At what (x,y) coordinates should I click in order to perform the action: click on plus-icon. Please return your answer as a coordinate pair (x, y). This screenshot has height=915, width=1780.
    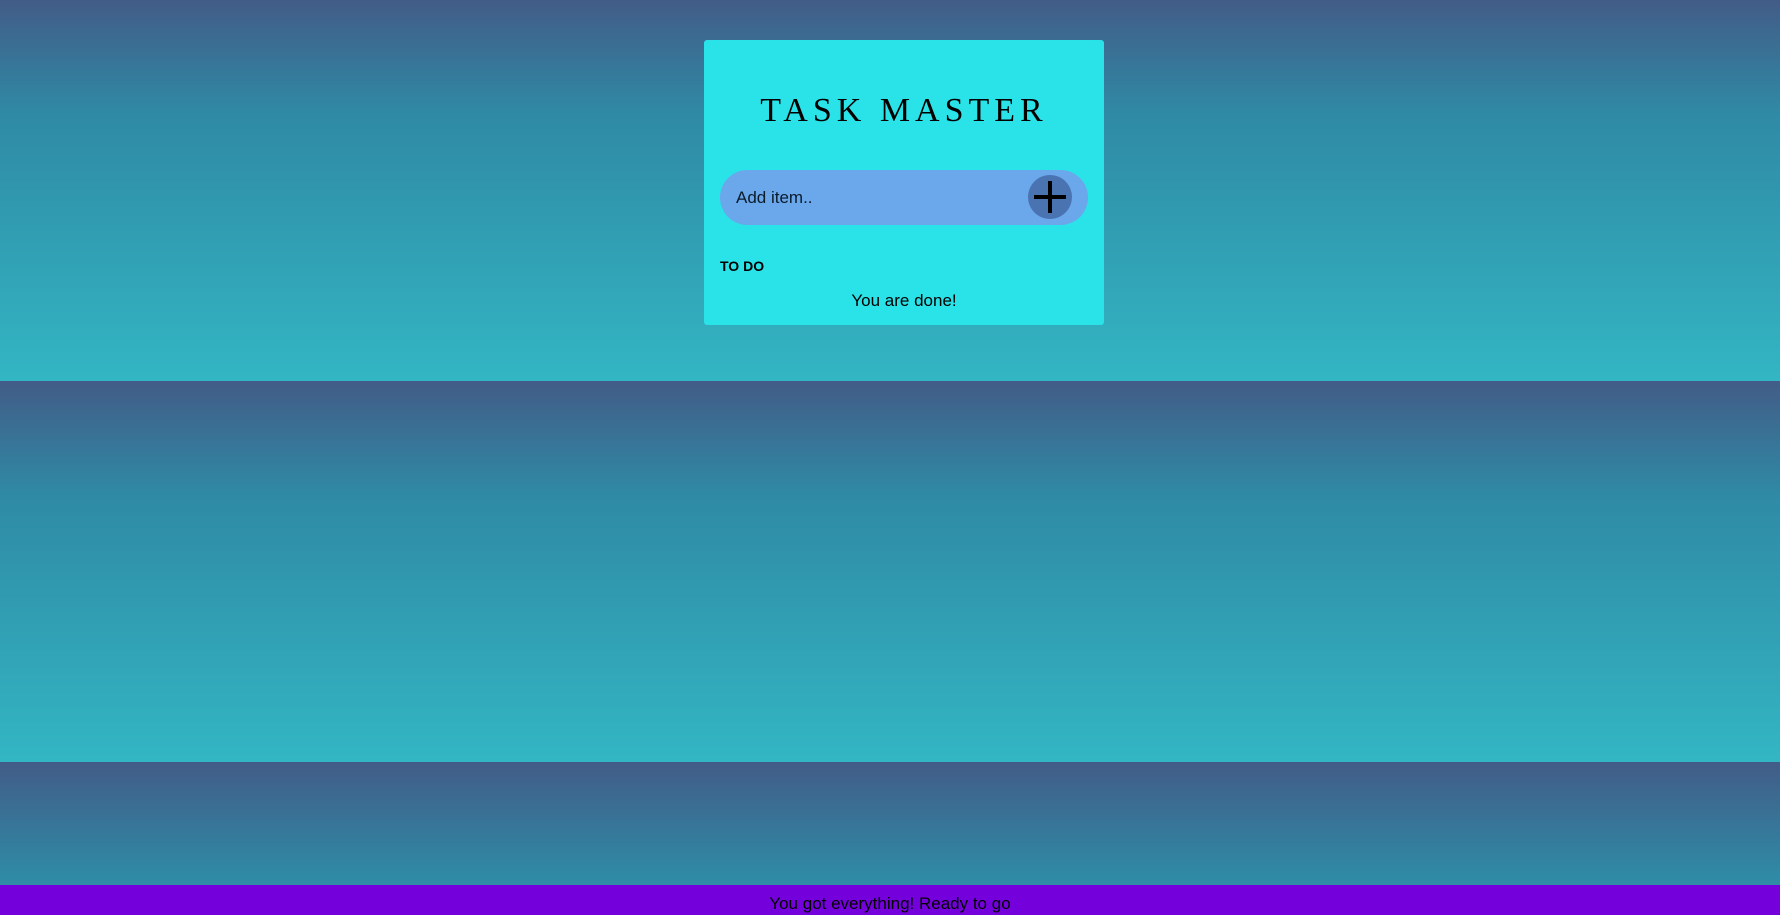
    Looking at the image, I should click on (1050, 197).